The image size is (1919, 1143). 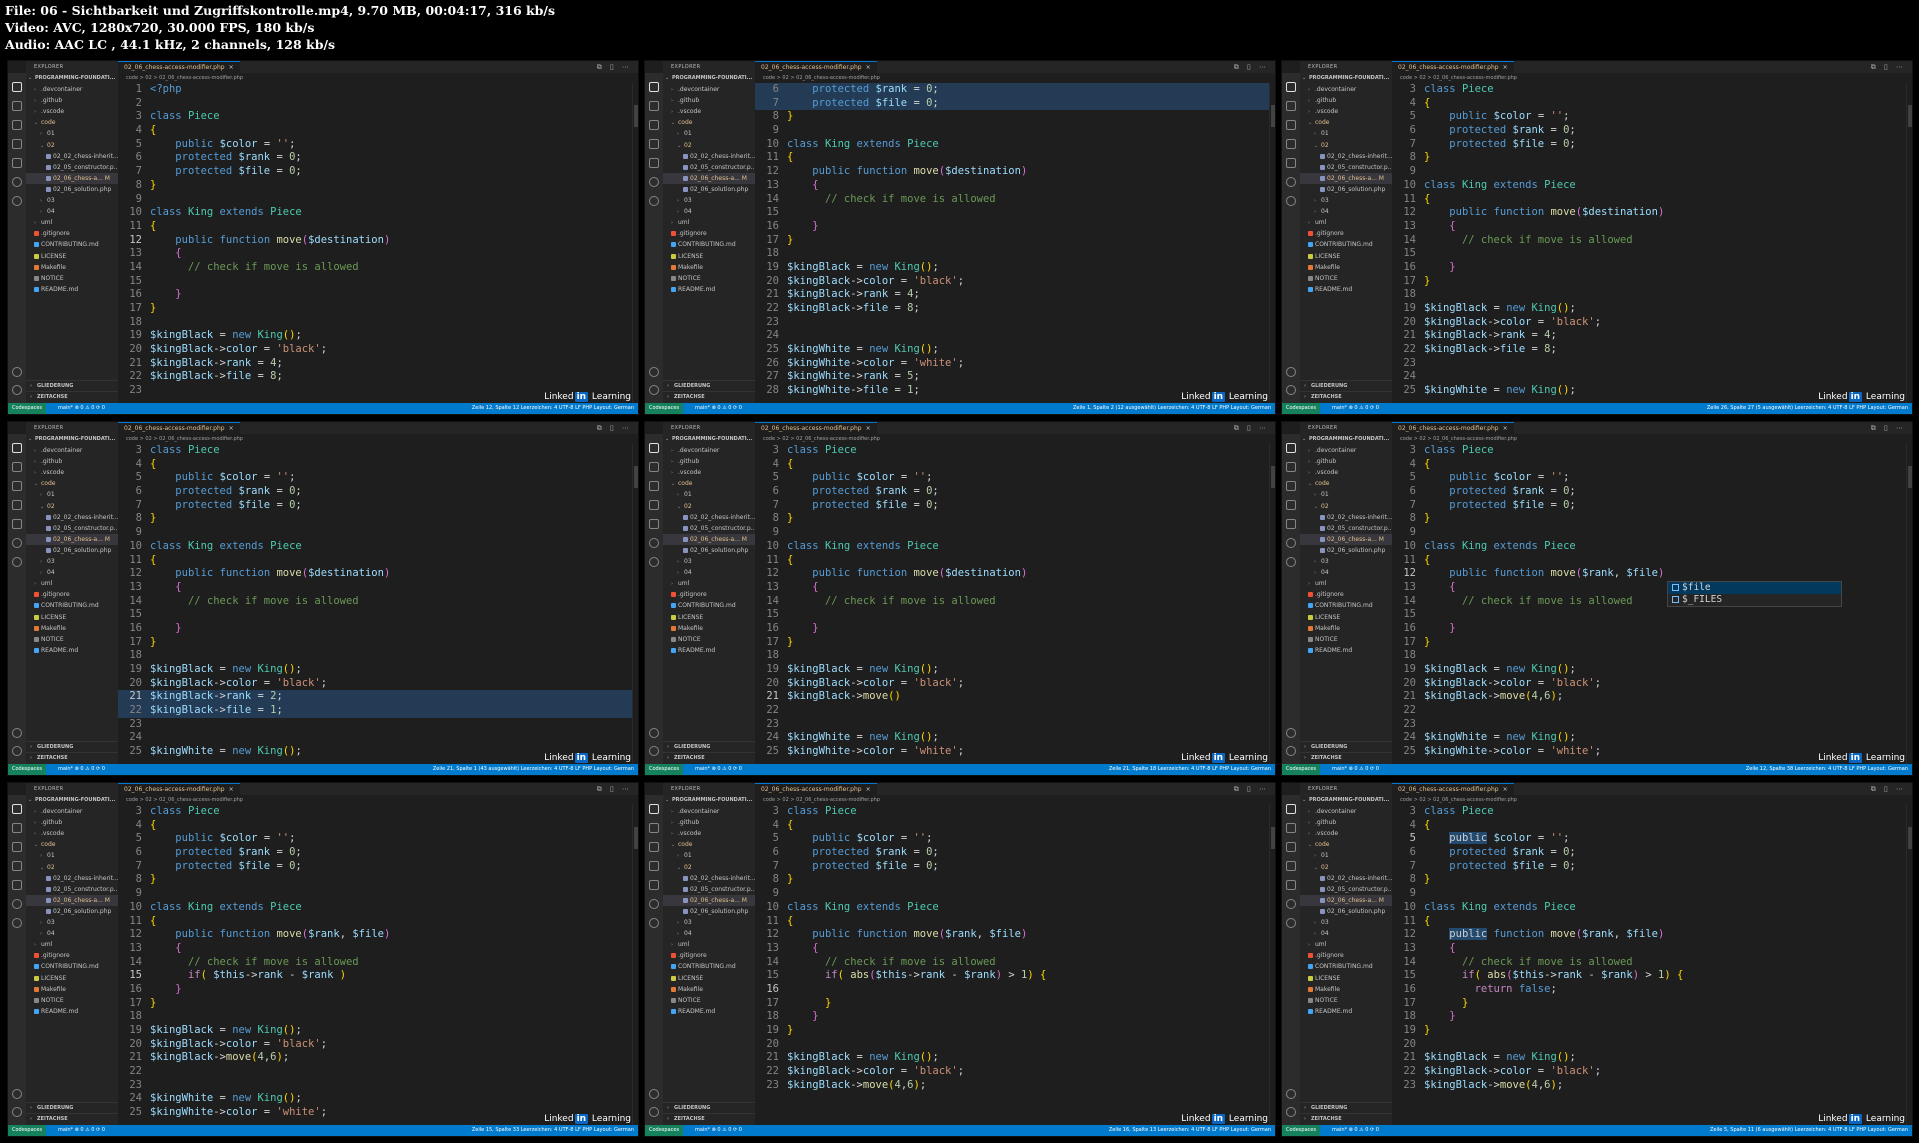 What do you see at coordinates (72, 385) in the screenshot?
I see `outline-section: › GLIEDERUNG` at bounding box center [72, 385].